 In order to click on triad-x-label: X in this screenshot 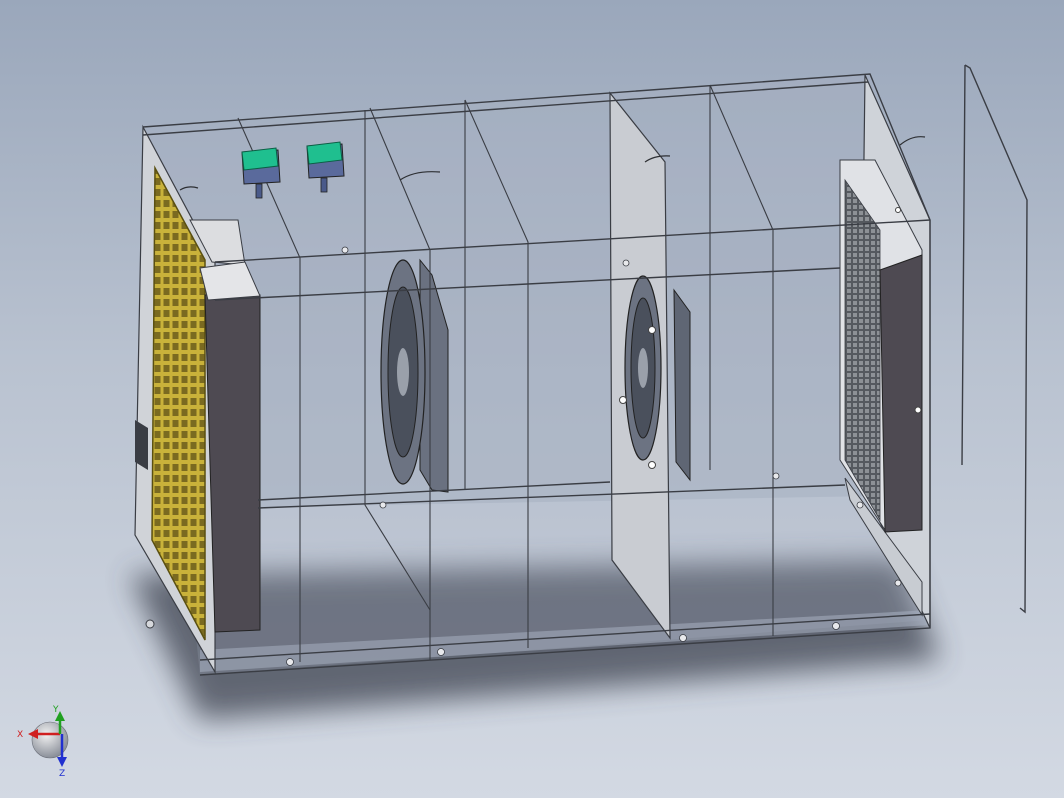, I will do `click(20, 735)`.